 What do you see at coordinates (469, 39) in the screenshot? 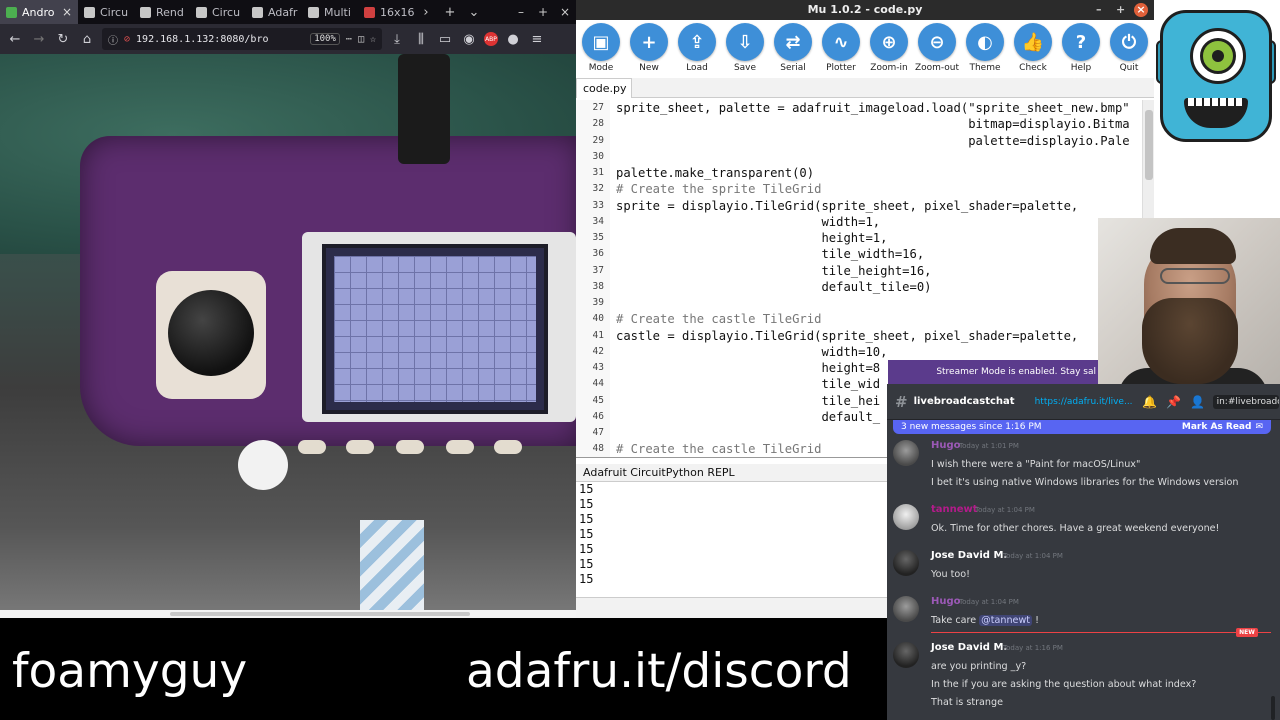
I see `account-icon: ◉` at bounding box center [469, 39].